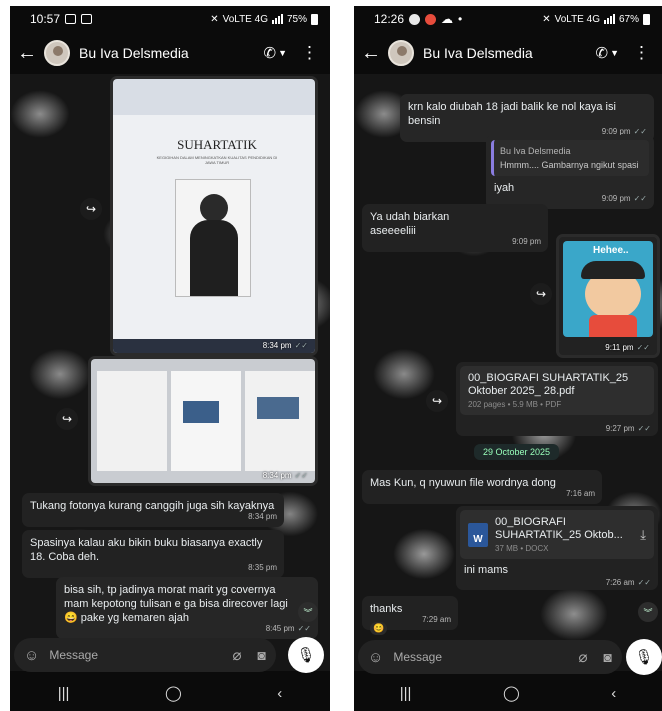 This screenshot has height=711, width=662. What do you see at coordinates (214, 19) in the screenshot?
I see `mute-icon: ✕` at bounding box center [214, 19].